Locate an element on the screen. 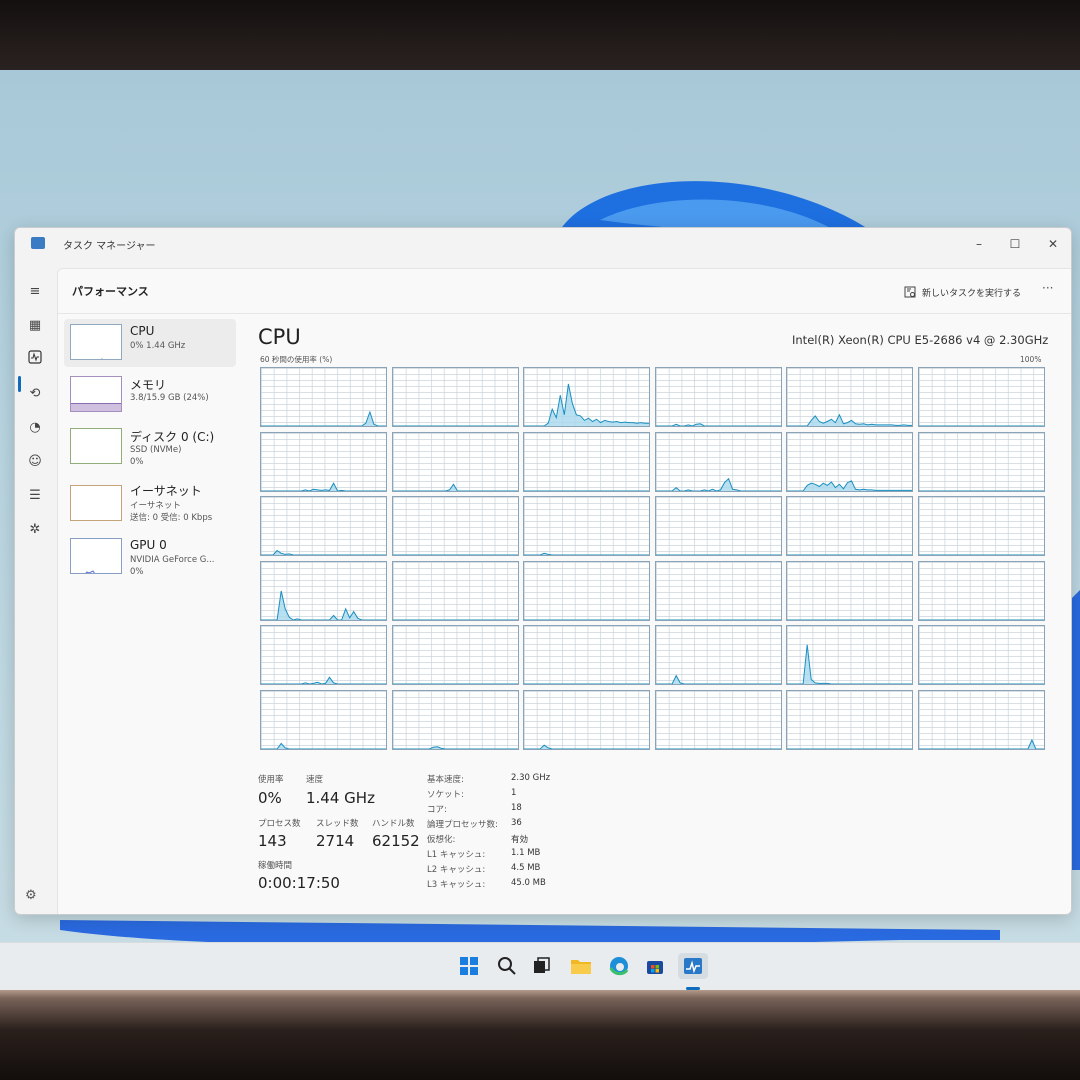  hamburger-menu-icon: ≡ is located at coordinates (35, 292).